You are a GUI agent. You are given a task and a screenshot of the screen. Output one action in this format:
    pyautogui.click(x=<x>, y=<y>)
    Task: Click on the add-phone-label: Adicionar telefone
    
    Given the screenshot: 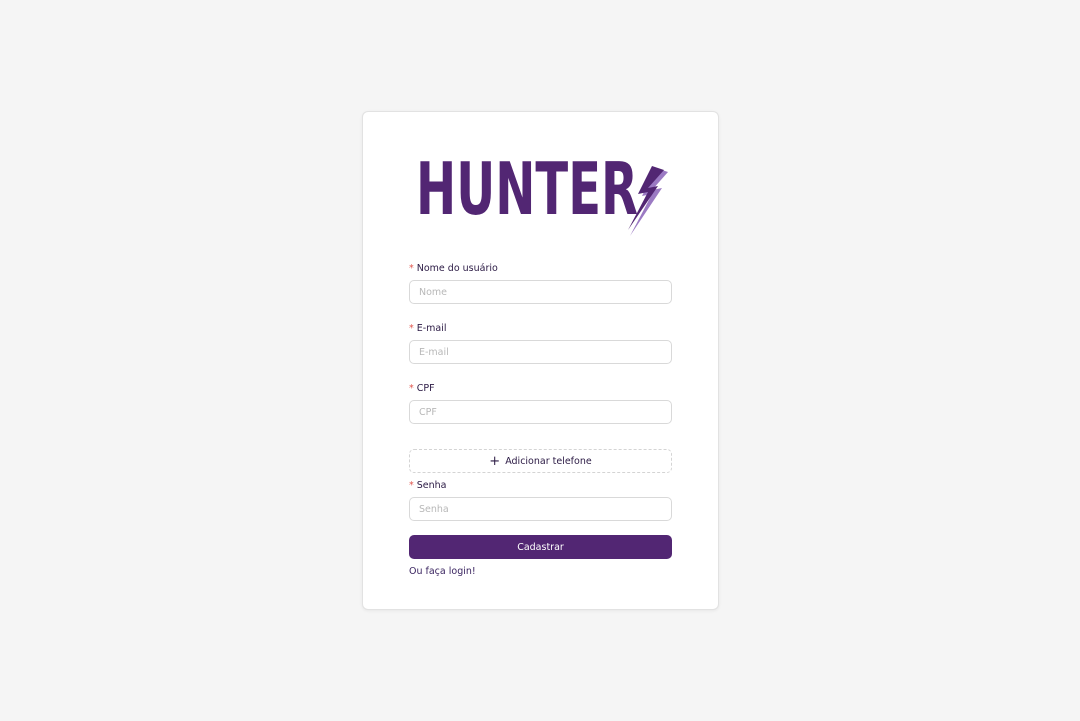 What is the action you would take?
    pyautogui.click(x=548, y=461)
    